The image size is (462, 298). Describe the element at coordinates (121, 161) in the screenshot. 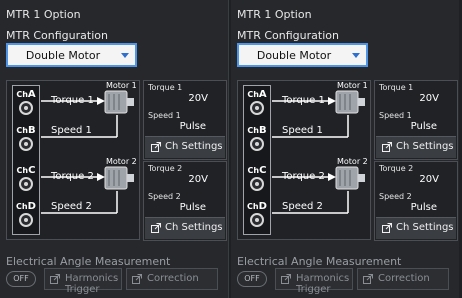

I see `motor-2-label: Motor 2` at that location.